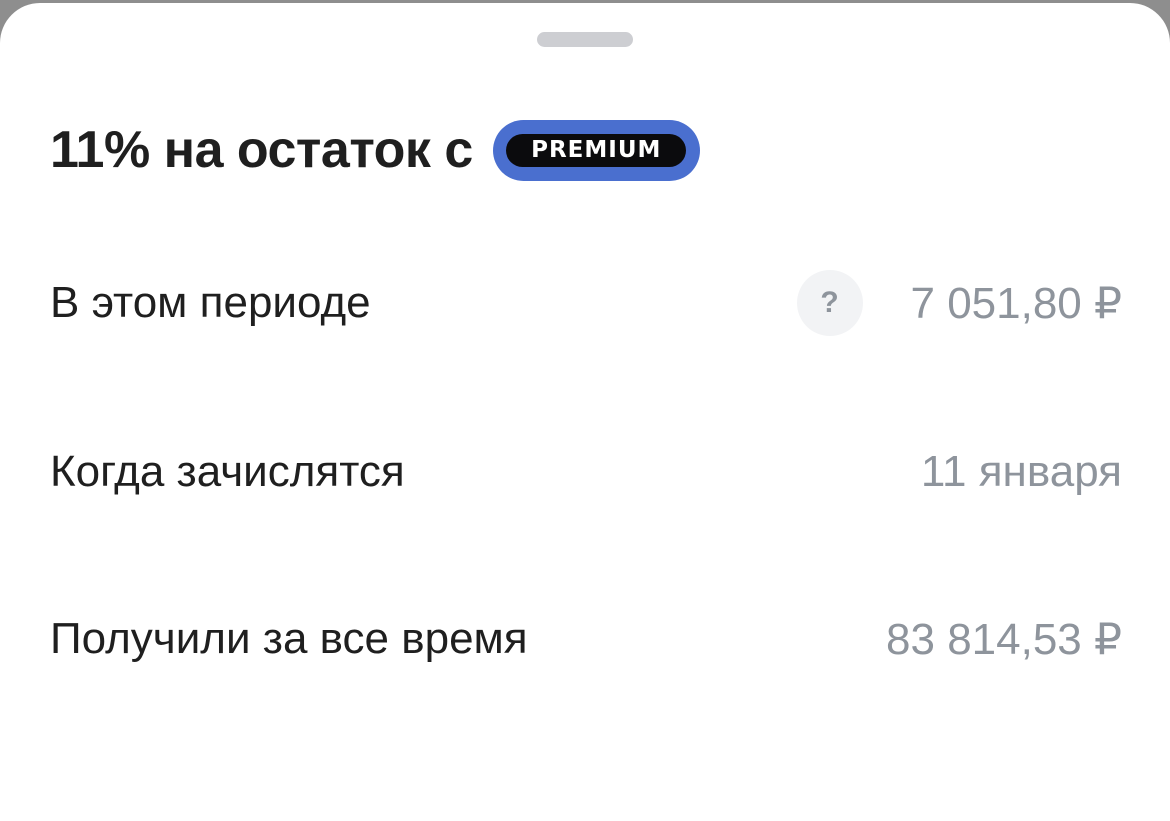 The height and width of the screenshot is (821, 1170). I want to click on row-label: В этом периоде, so click(210, 302).